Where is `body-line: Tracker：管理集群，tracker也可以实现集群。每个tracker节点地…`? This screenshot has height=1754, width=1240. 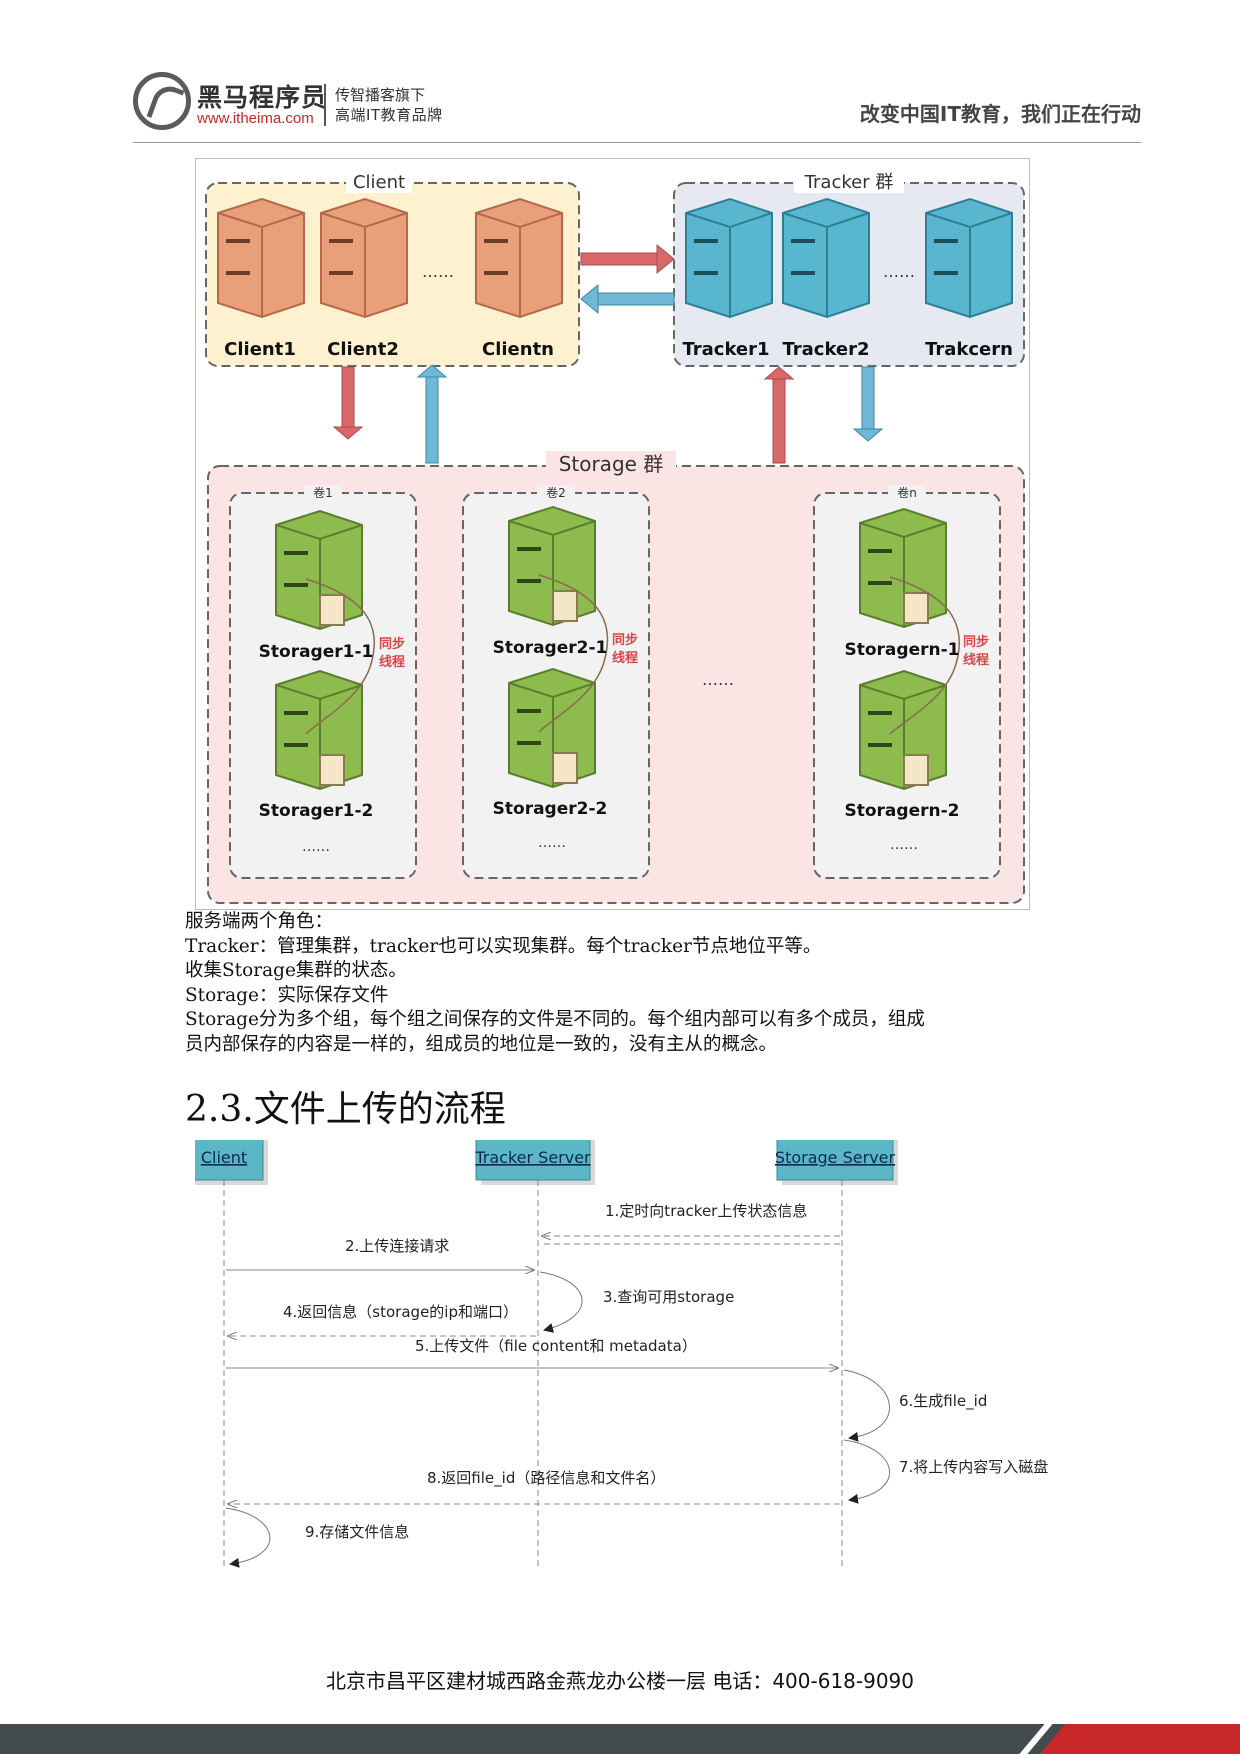
body-line: Tracker：管理集群，tracker也可以实现集群。每个tracker节点地… is located at coordinates (503, 946).